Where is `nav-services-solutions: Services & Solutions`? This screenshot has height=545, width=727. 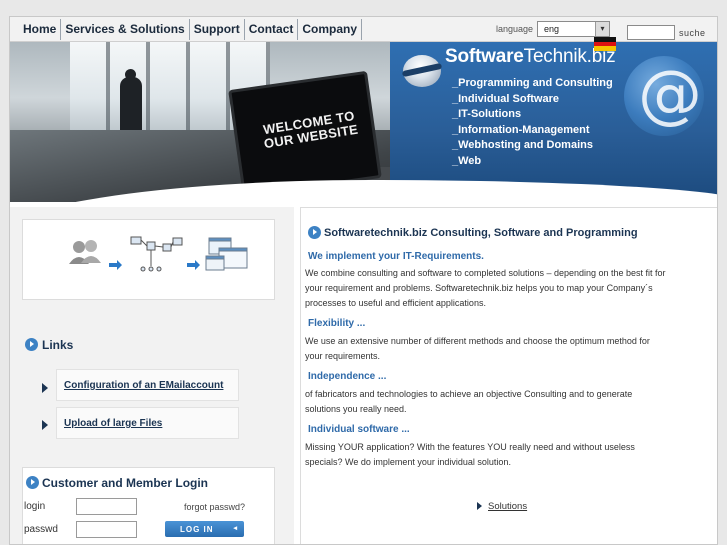 nav-services-solutions: Services & Solutions is located at coordinates (125, 29).